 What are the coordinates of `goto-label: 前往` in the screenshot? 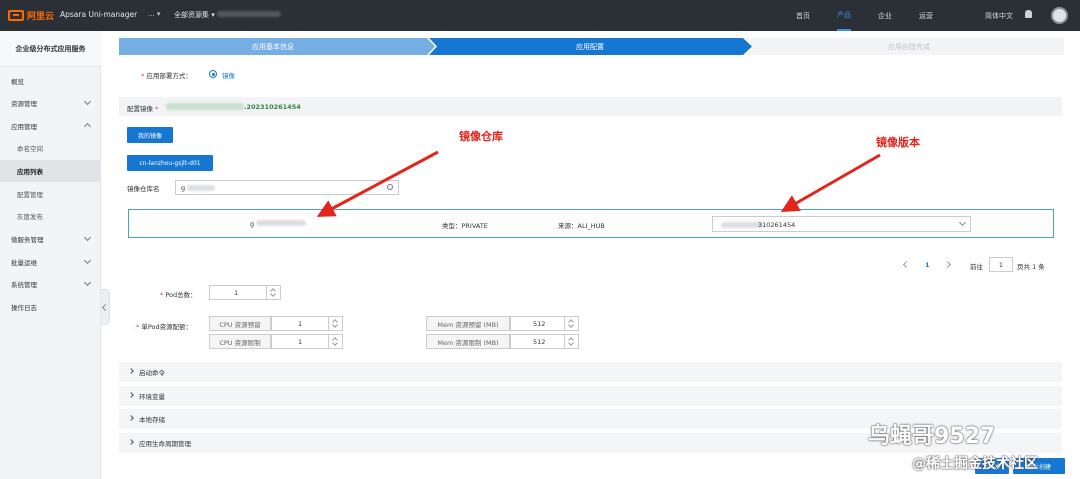 It's located at (976, 267).